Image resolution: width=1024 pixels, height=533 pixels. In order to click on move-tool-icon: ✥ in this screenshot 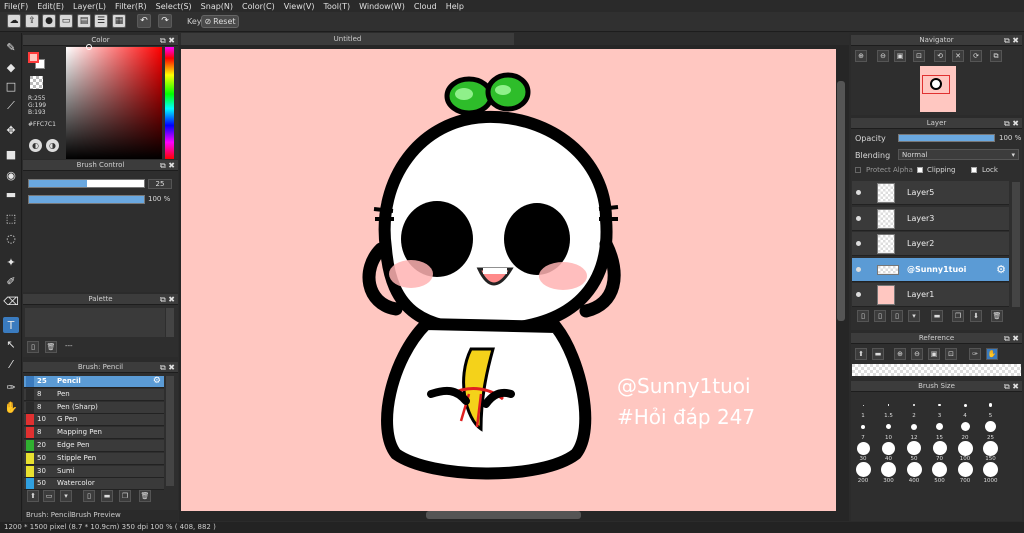, I will do `click(11, 130)`.